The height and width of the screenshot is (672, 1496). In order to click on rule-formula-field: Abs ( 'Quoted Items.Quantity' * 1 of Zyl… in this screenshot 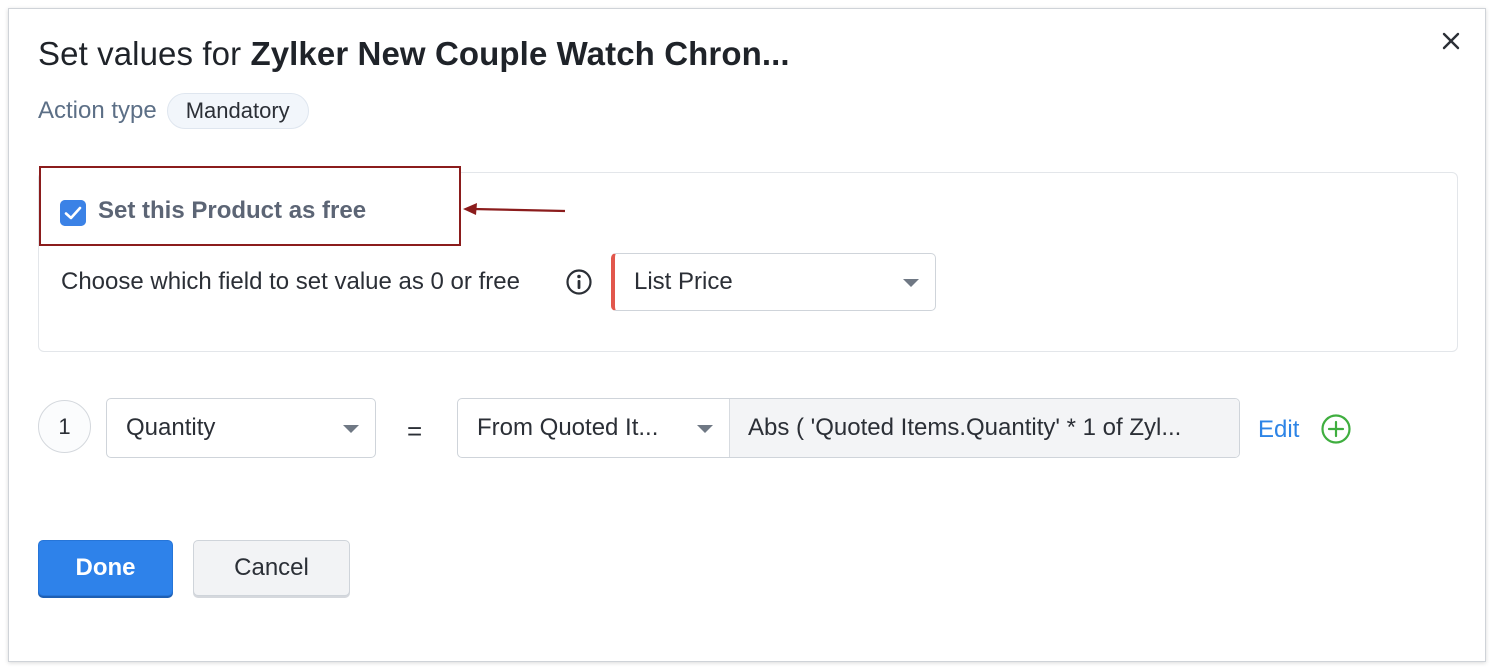, I will do `click(984, 428)`.